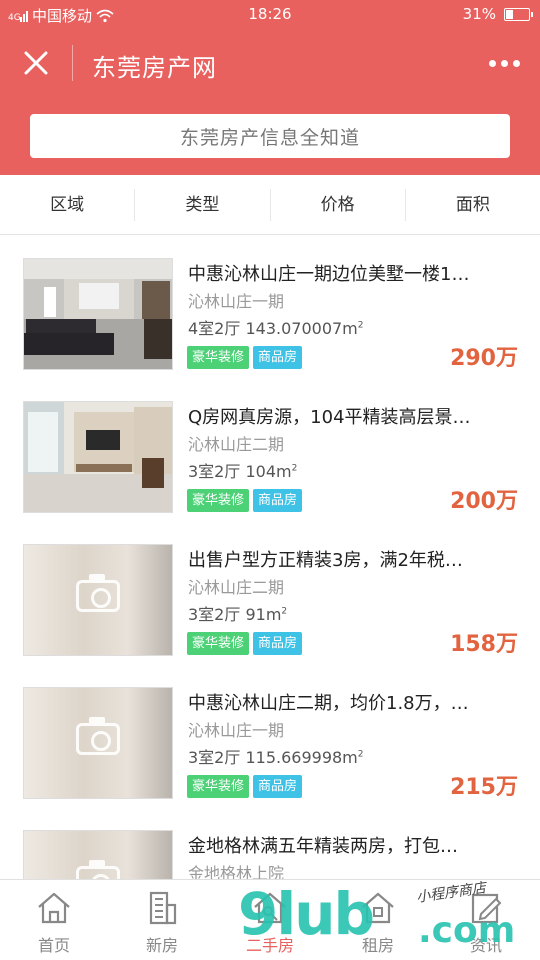  I want to click on filter-bar: 区域 类型 价格 面积, so click(270, 205).